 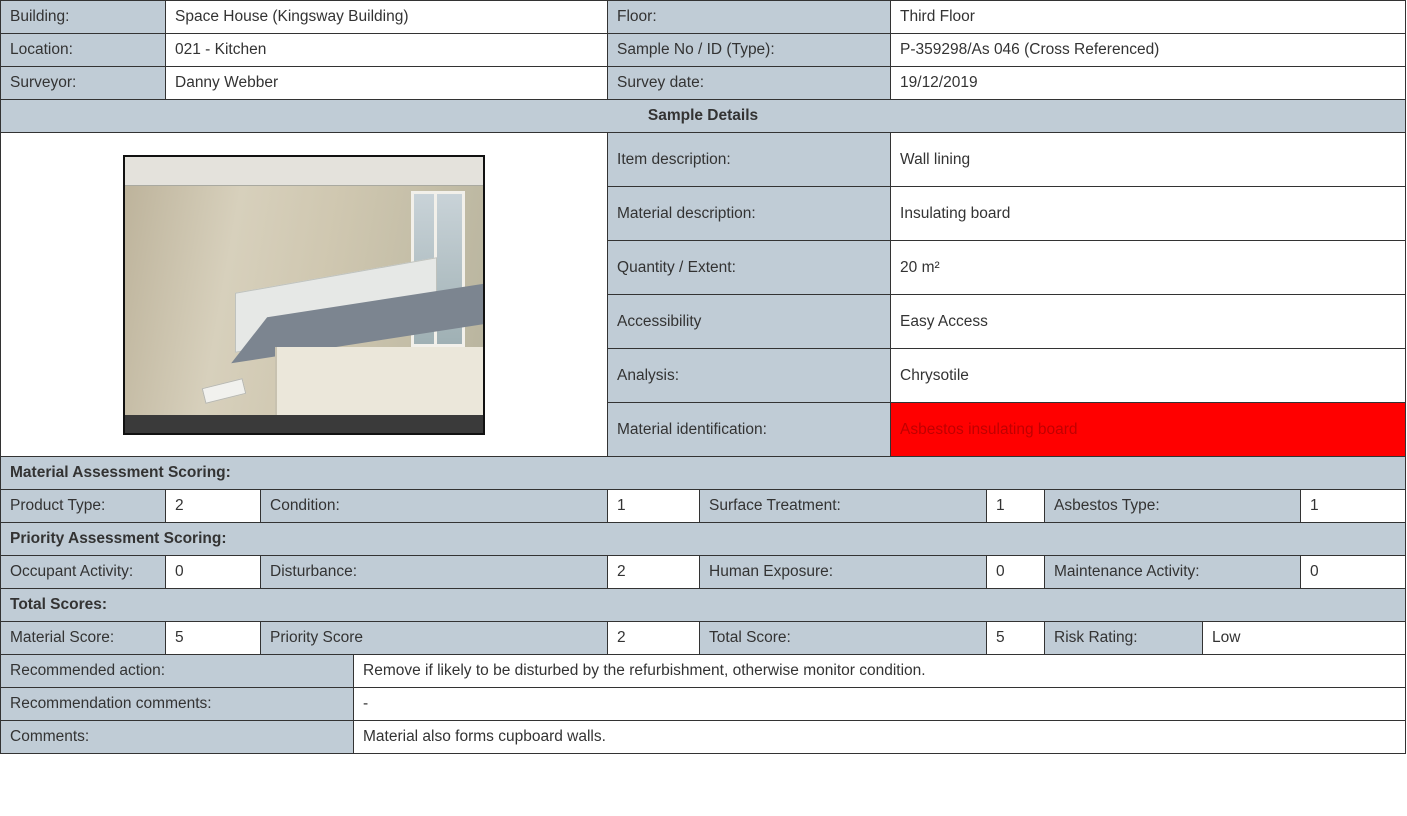 I want to click on surface-treatment-label: Surface Treatment:, so click(x=843, y=506).